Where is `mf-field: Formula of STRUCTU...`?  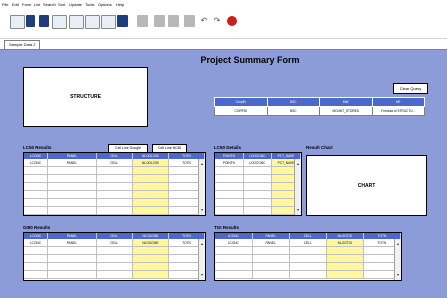 mf-field: Formula of STRUCTU... is located at coordinates (398, 111).